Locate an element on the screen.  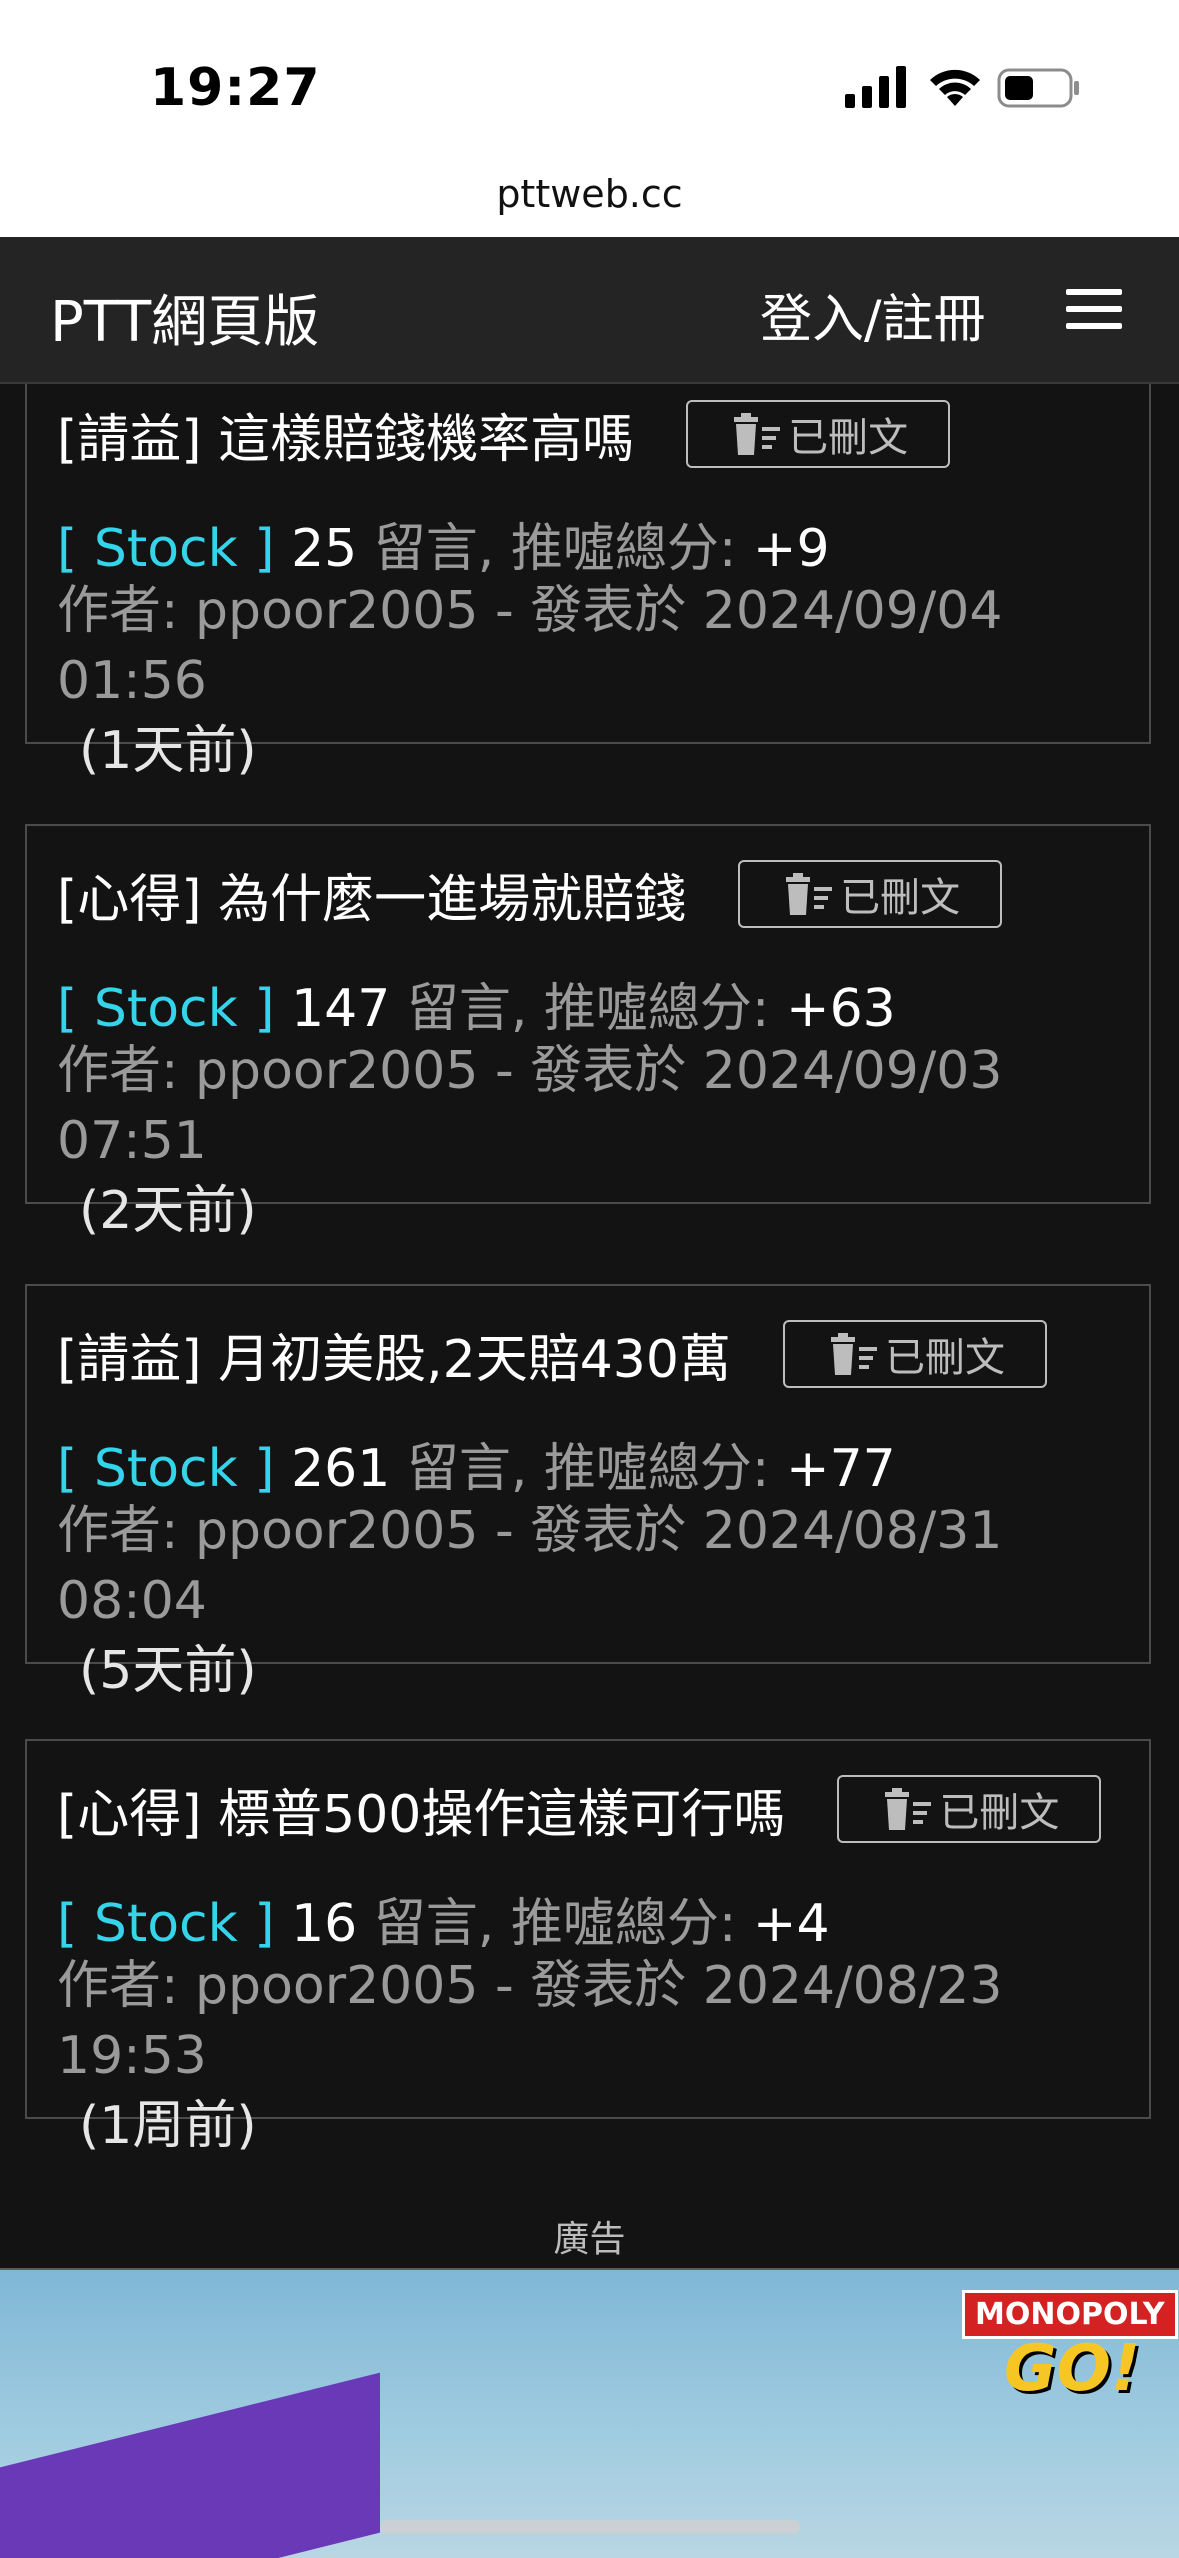
relative-time: (1周前) is located at coordinates (168, 2126).